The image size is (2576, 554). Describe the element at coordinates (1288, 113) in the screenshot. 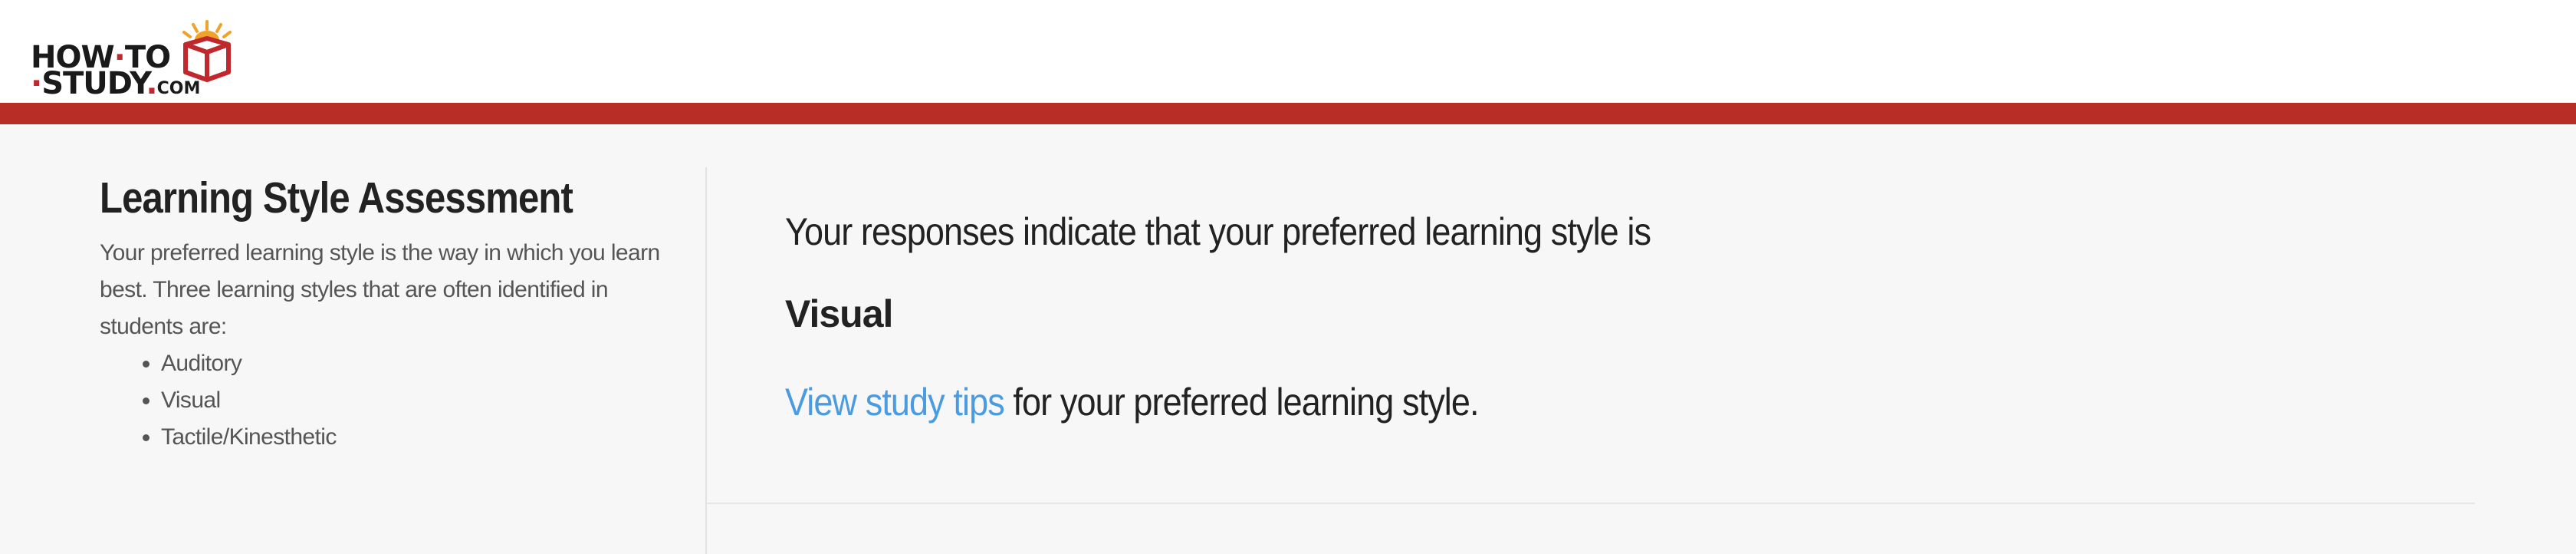

I see `header-accent-bar` at that location.